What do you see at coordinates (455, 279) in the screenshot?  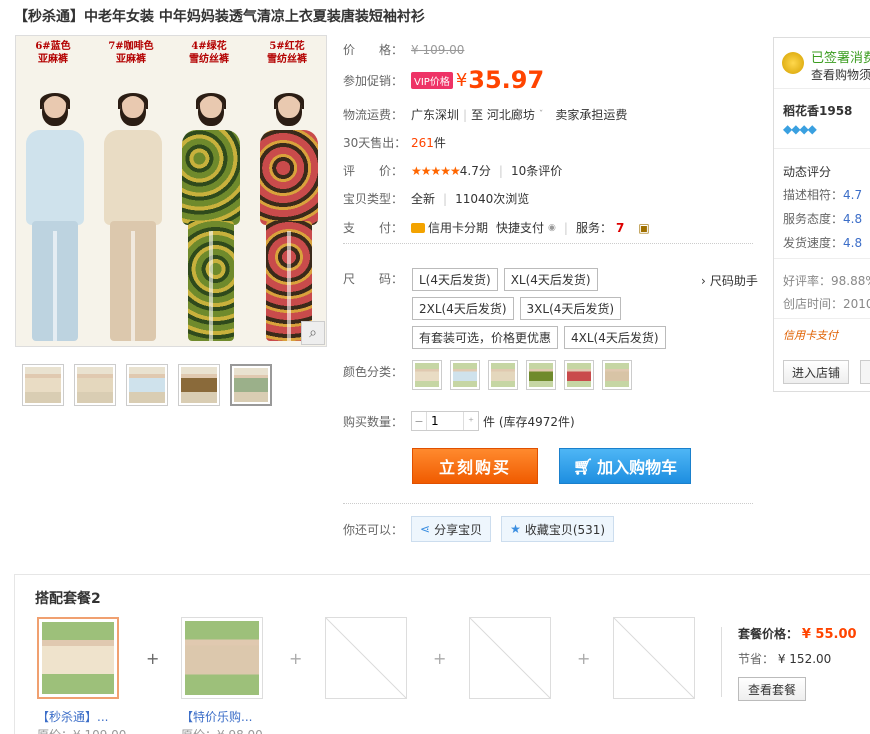 I see `size-option-l: L(4天后发货)` at bounding box center [455, 279].